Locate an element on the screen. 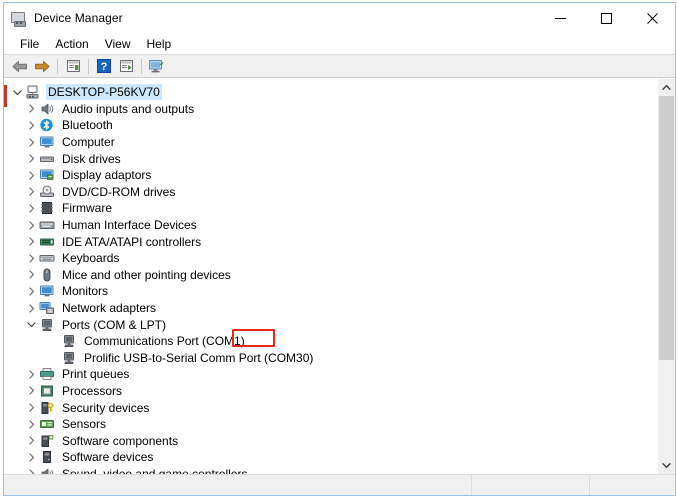 This screenshot has height=500, width=679. tree-item-audio-inputs-and-outputs: Audio inputs and outputs is located at coordinates (330, 109).